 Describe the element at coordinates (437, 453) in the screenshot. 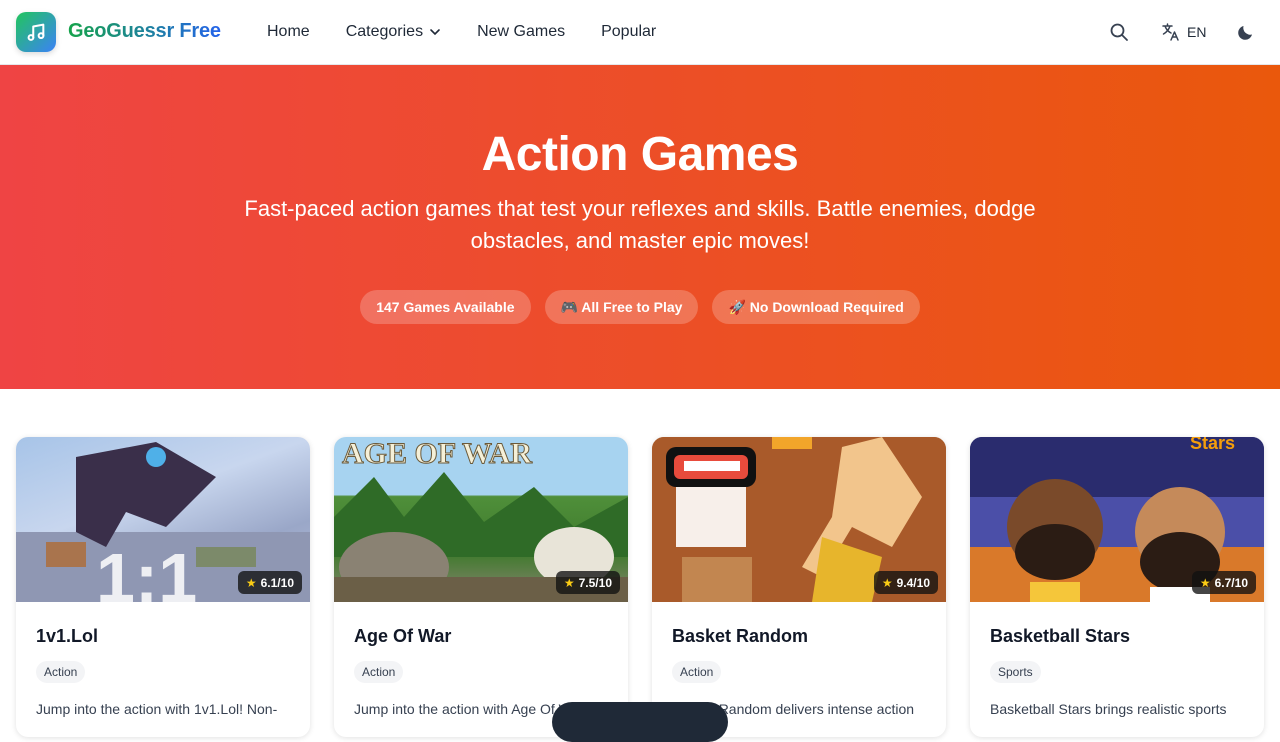

I see `svg-text: AGE OF WAR` at that location.